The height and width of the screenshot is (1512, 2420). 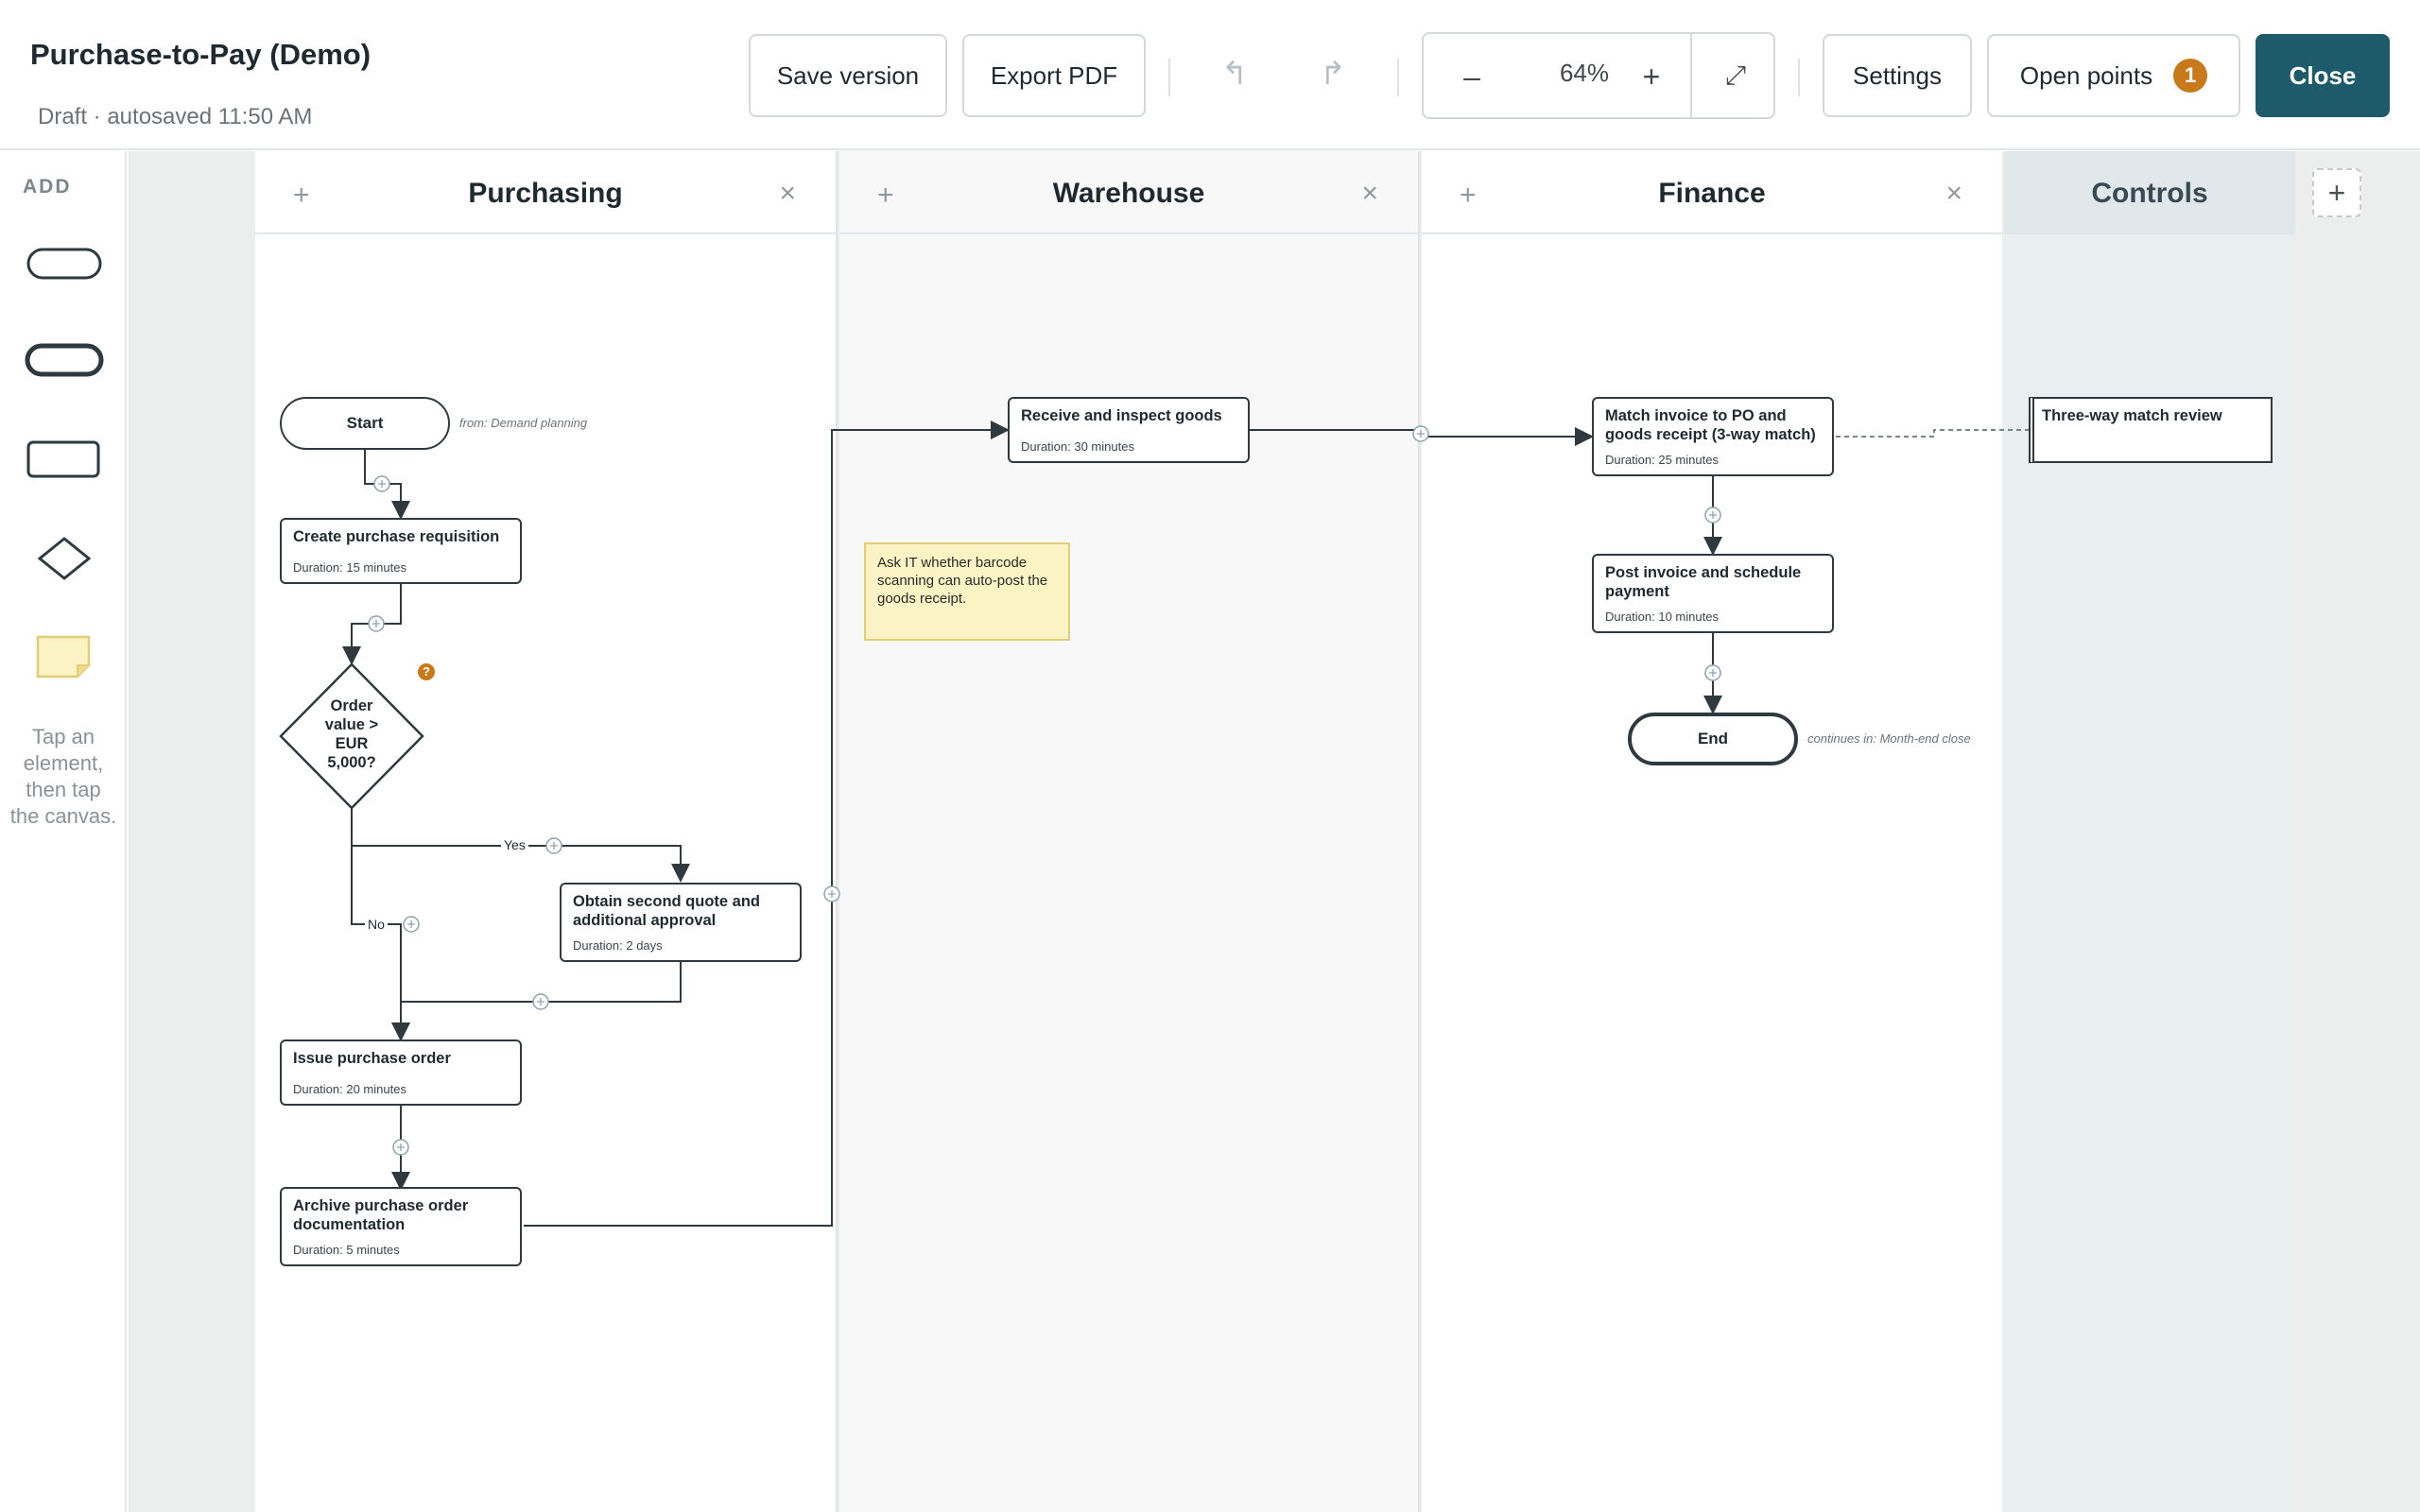 I want to click on export-pdf-button: Export PDF, so click(x=1054, y=75).